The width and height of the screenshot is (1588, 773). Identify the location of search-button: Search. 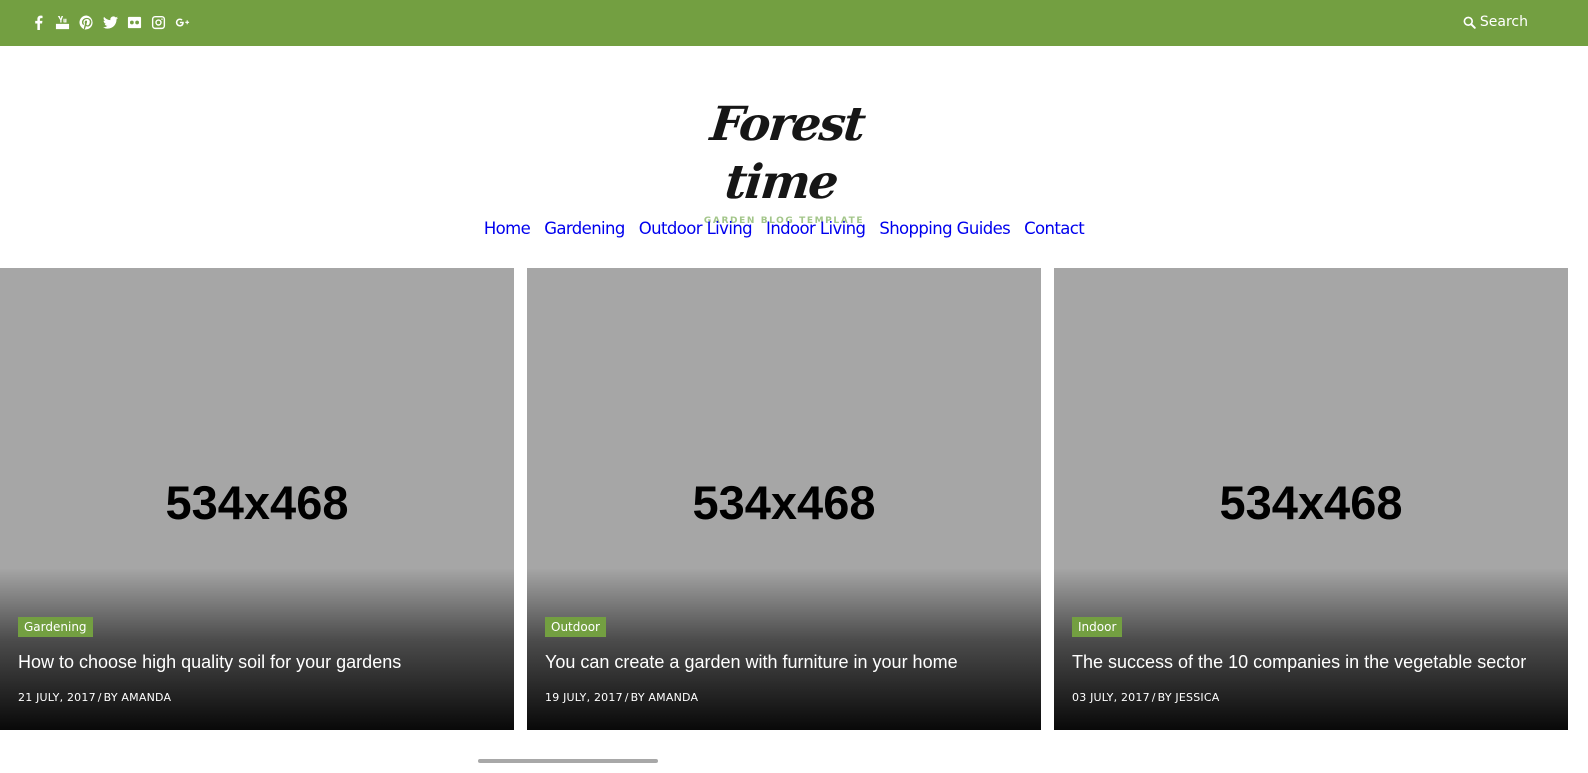
(1495, 22).